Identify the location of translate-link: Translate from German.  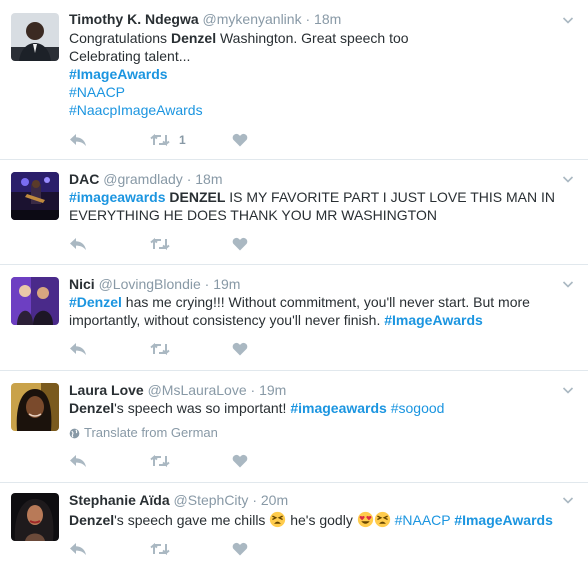
(143, 433).